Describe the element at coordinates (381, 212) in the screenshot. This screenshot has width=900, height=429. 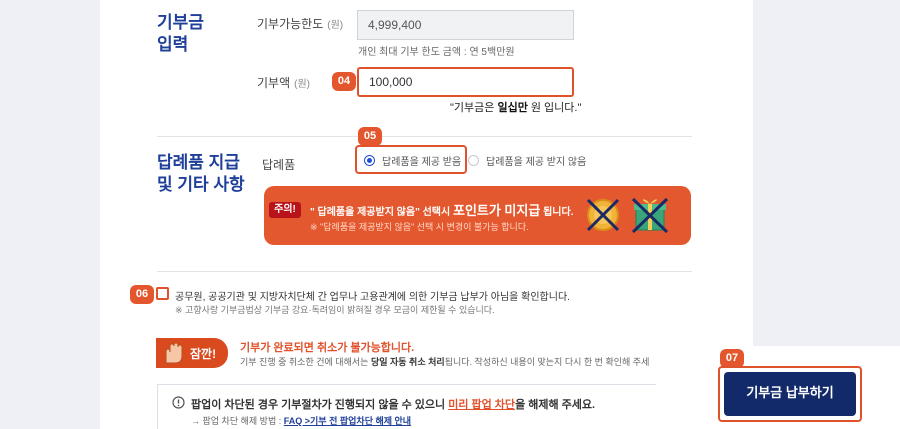
I see `notice-main-pre: " 답례품을 제공받지 않음" 선택시` at that location.